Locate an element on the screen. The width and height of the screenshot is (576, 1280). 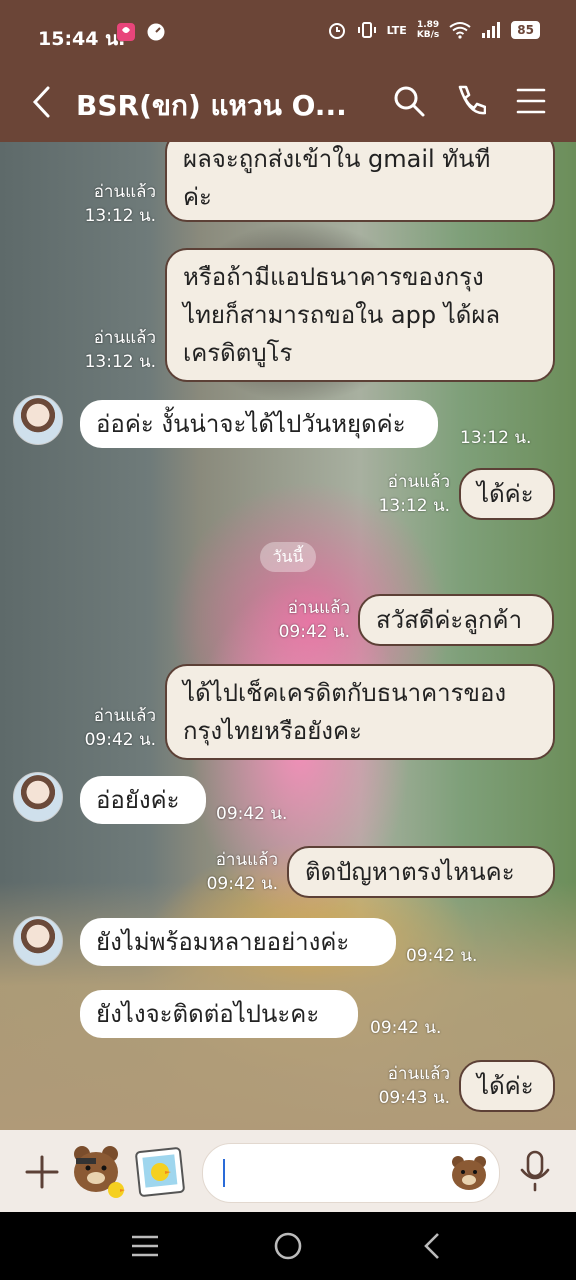
message-bubble-incoming: อ่อยังค่ะ is located at coordinates (143, 800).